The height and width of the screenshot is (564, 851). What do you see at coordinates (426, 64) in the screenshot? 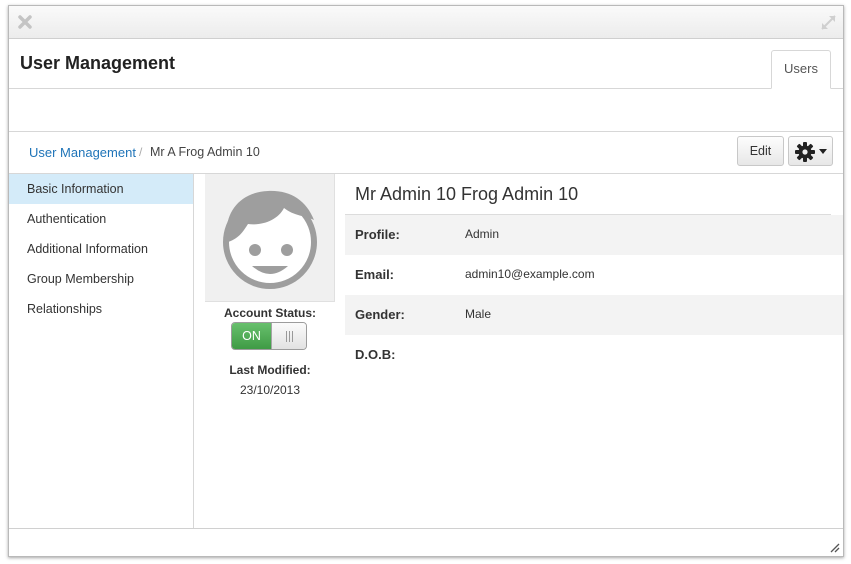
I see `app-header: User Management Users` at bounding box center [426, 64].